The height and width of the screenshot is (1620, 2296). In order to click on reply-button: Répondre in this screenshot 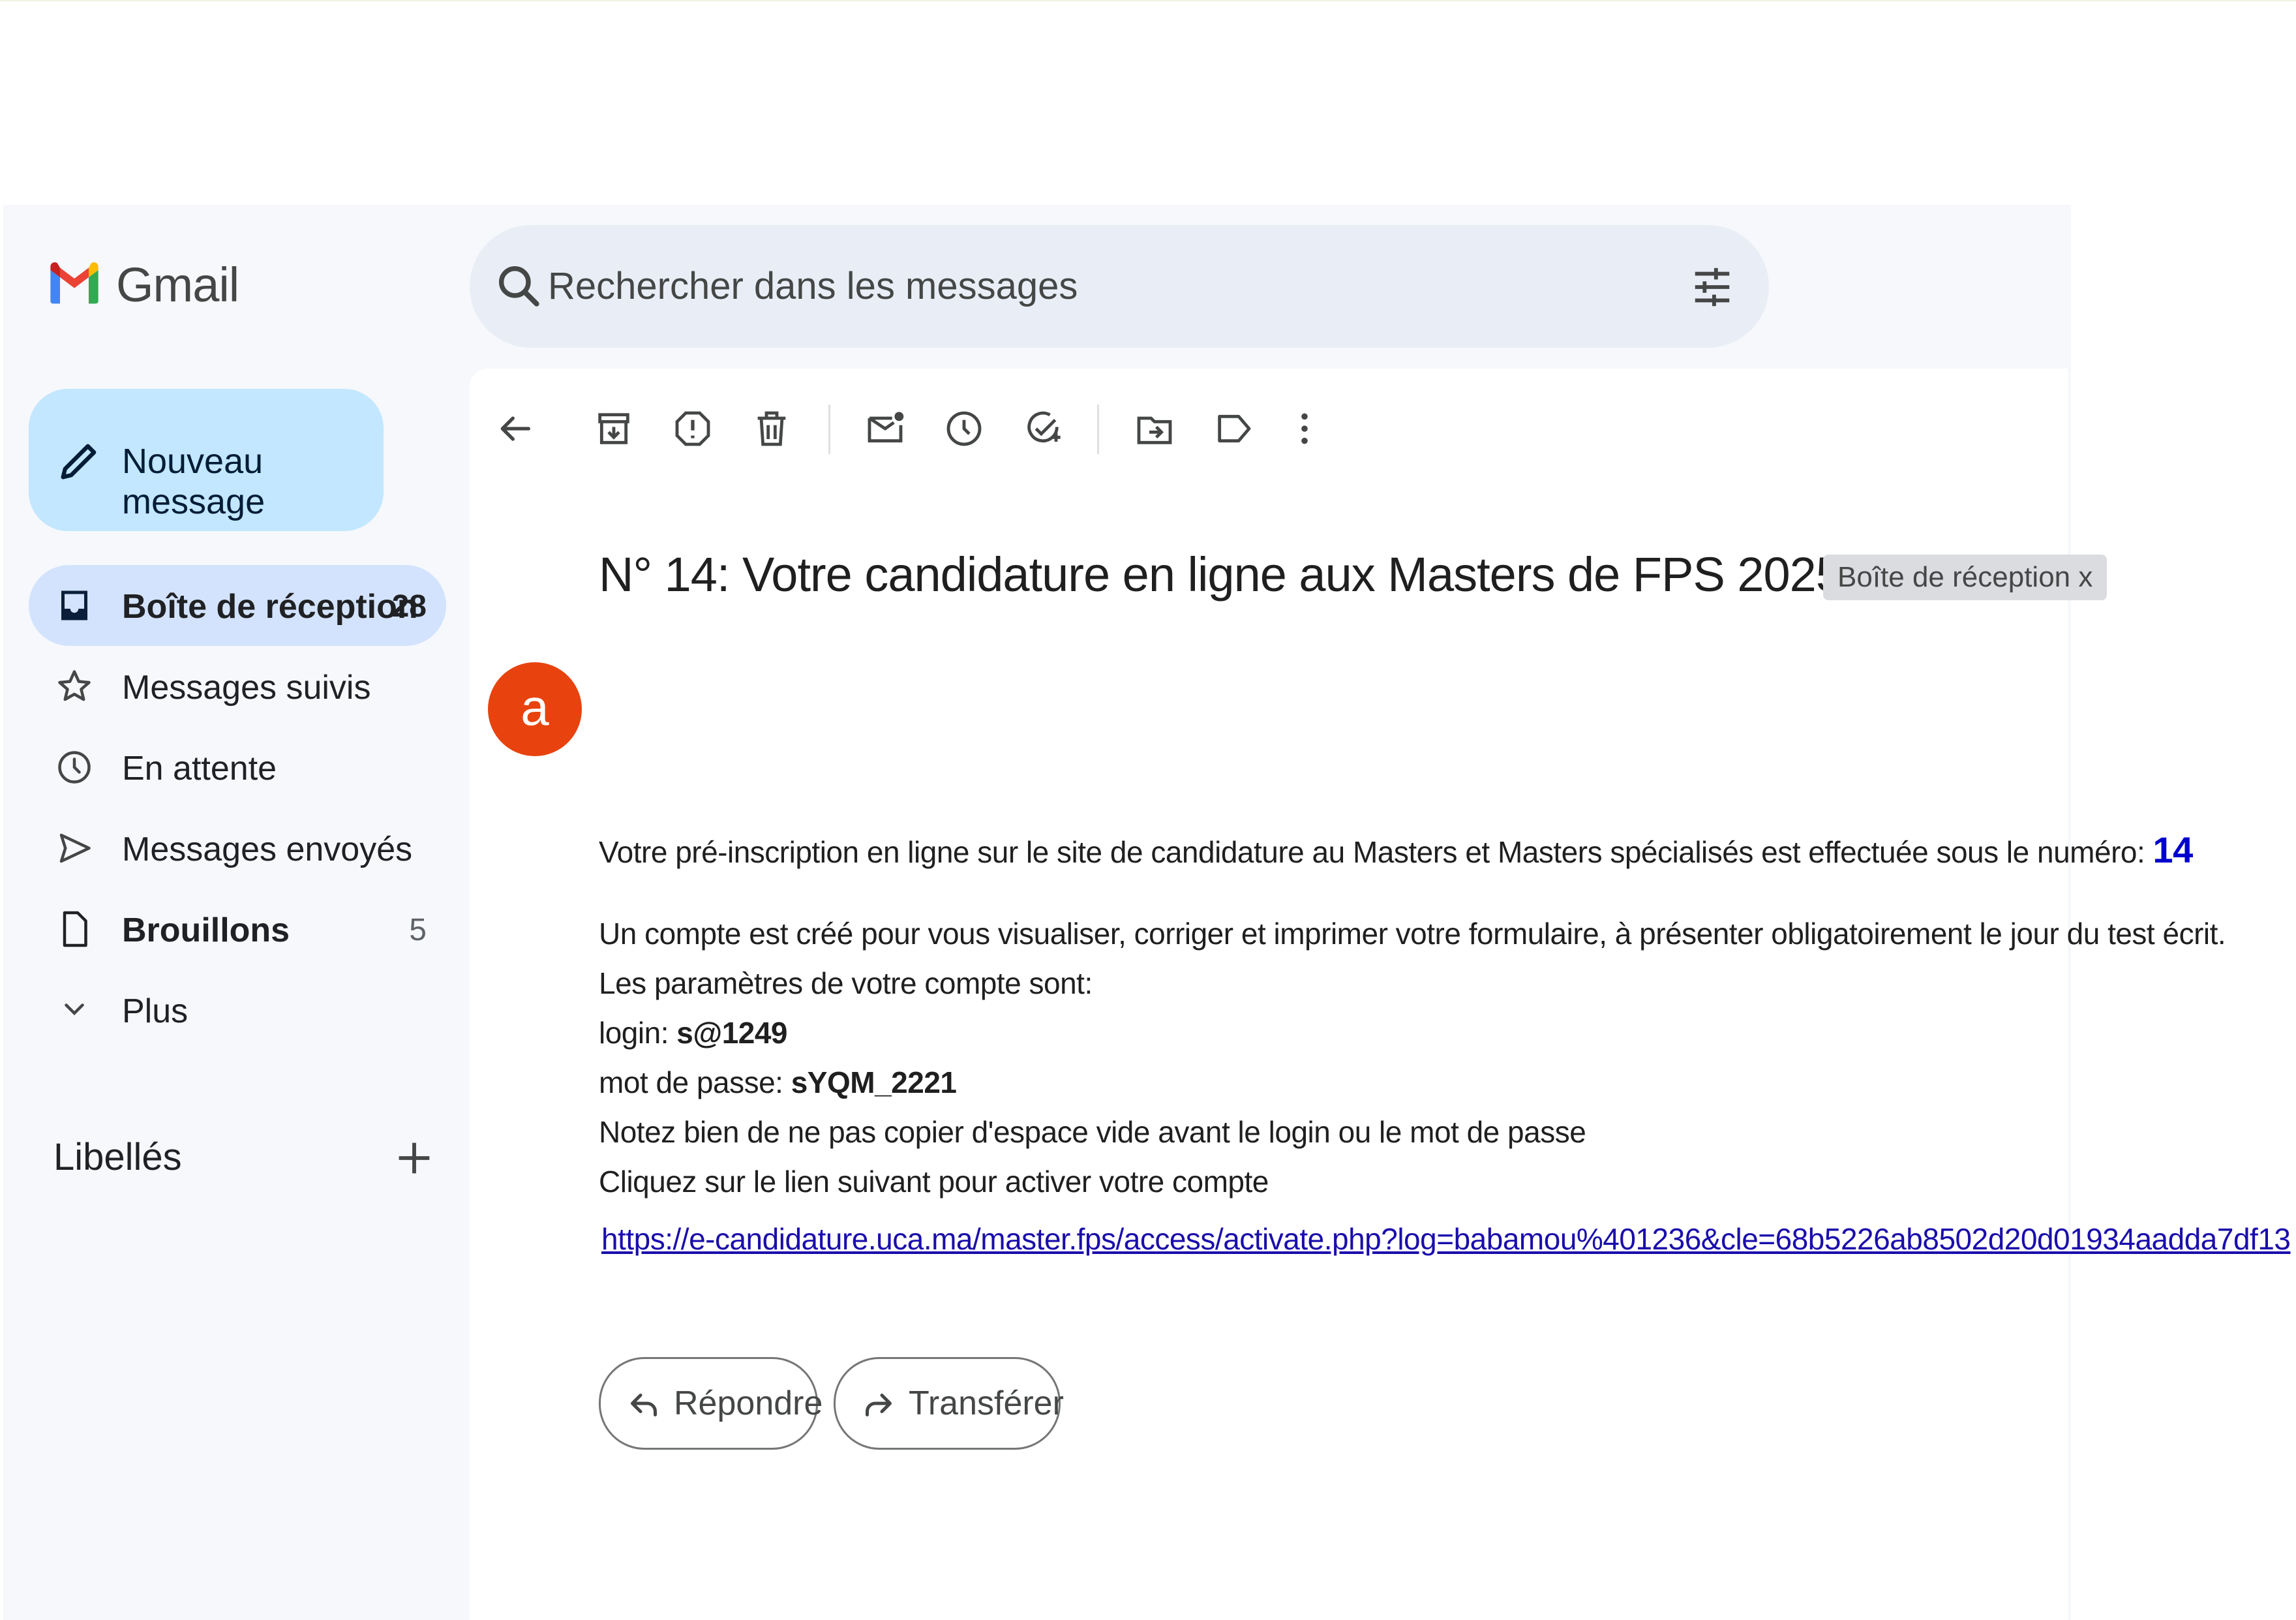, I will do `click(711, 1403)`.